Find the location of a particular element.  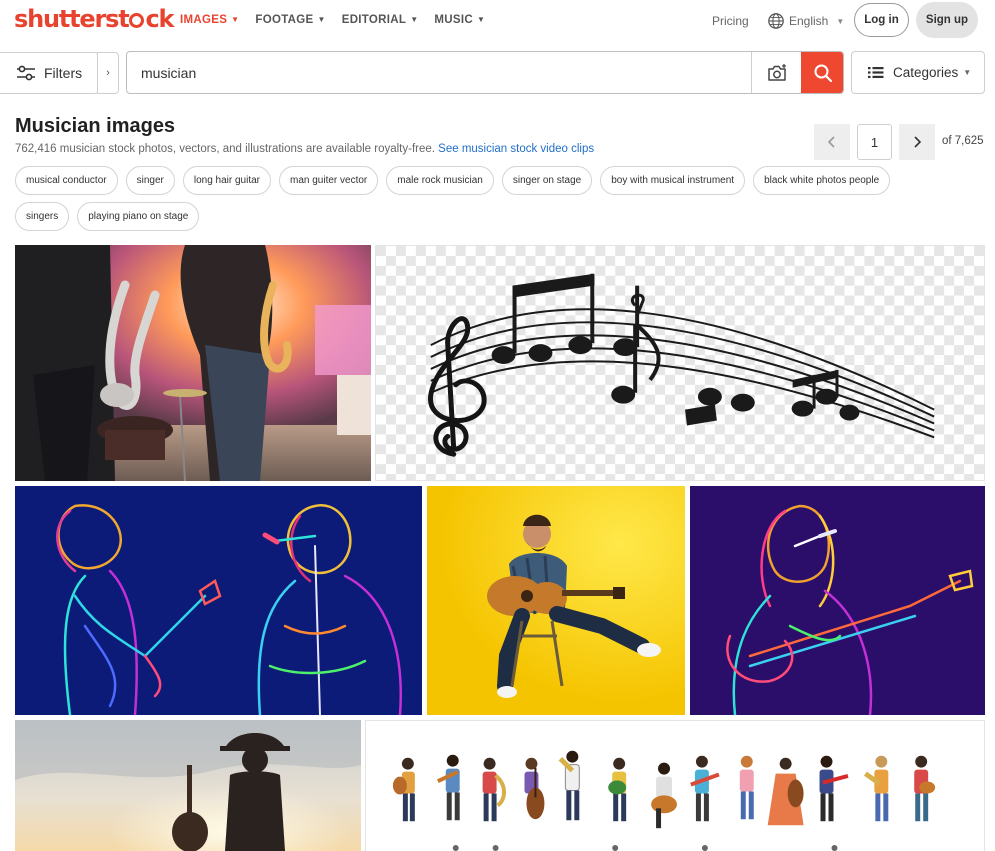

camera-search-icon is located at coordinates (776, 72).